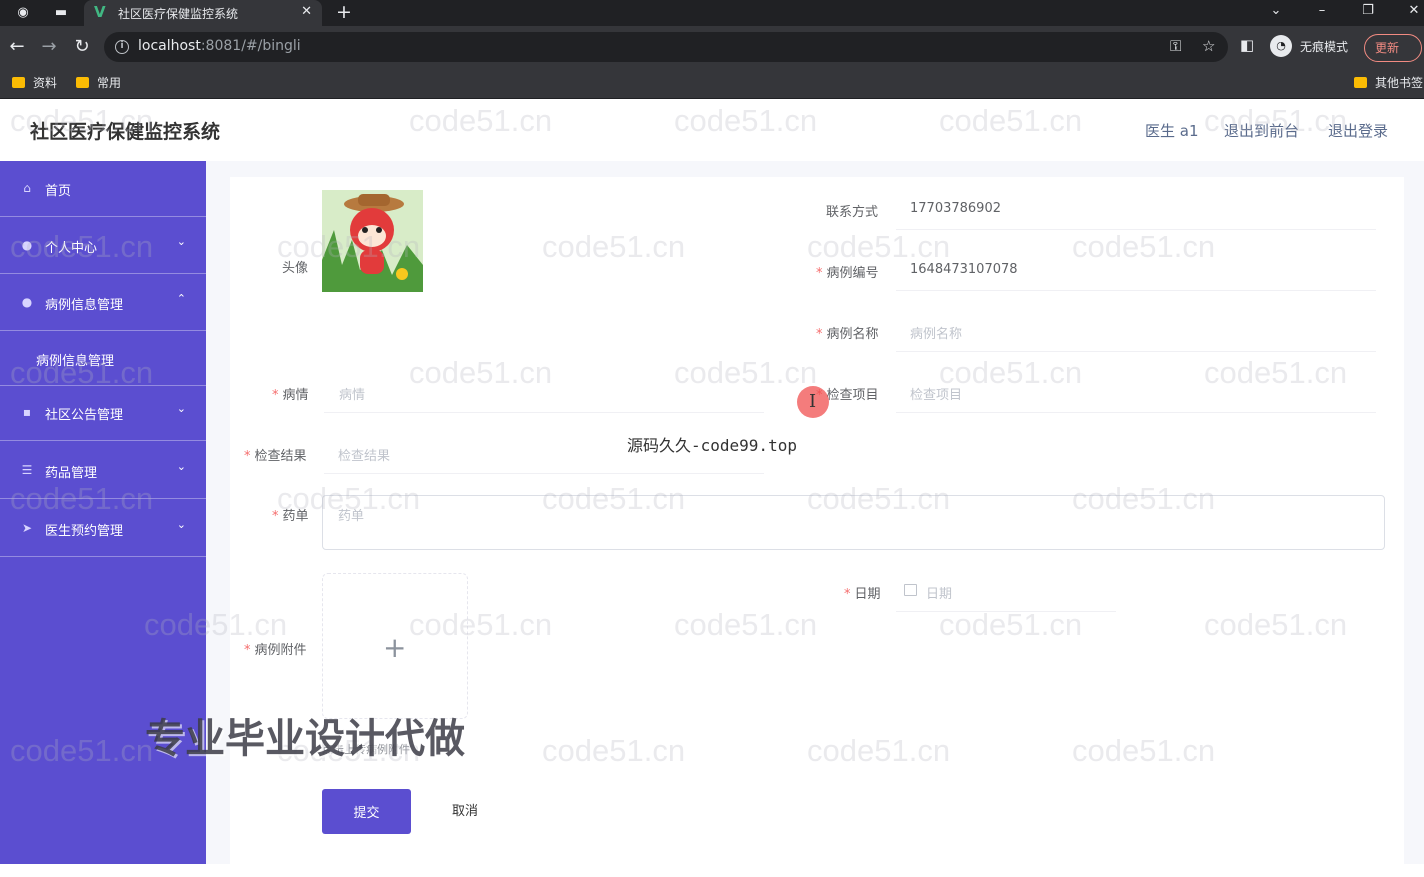  What do you see at coordinates (853, 522) in the screenshot?
I see `prescription-textarea: 药单` at bounding box center [853, 522].